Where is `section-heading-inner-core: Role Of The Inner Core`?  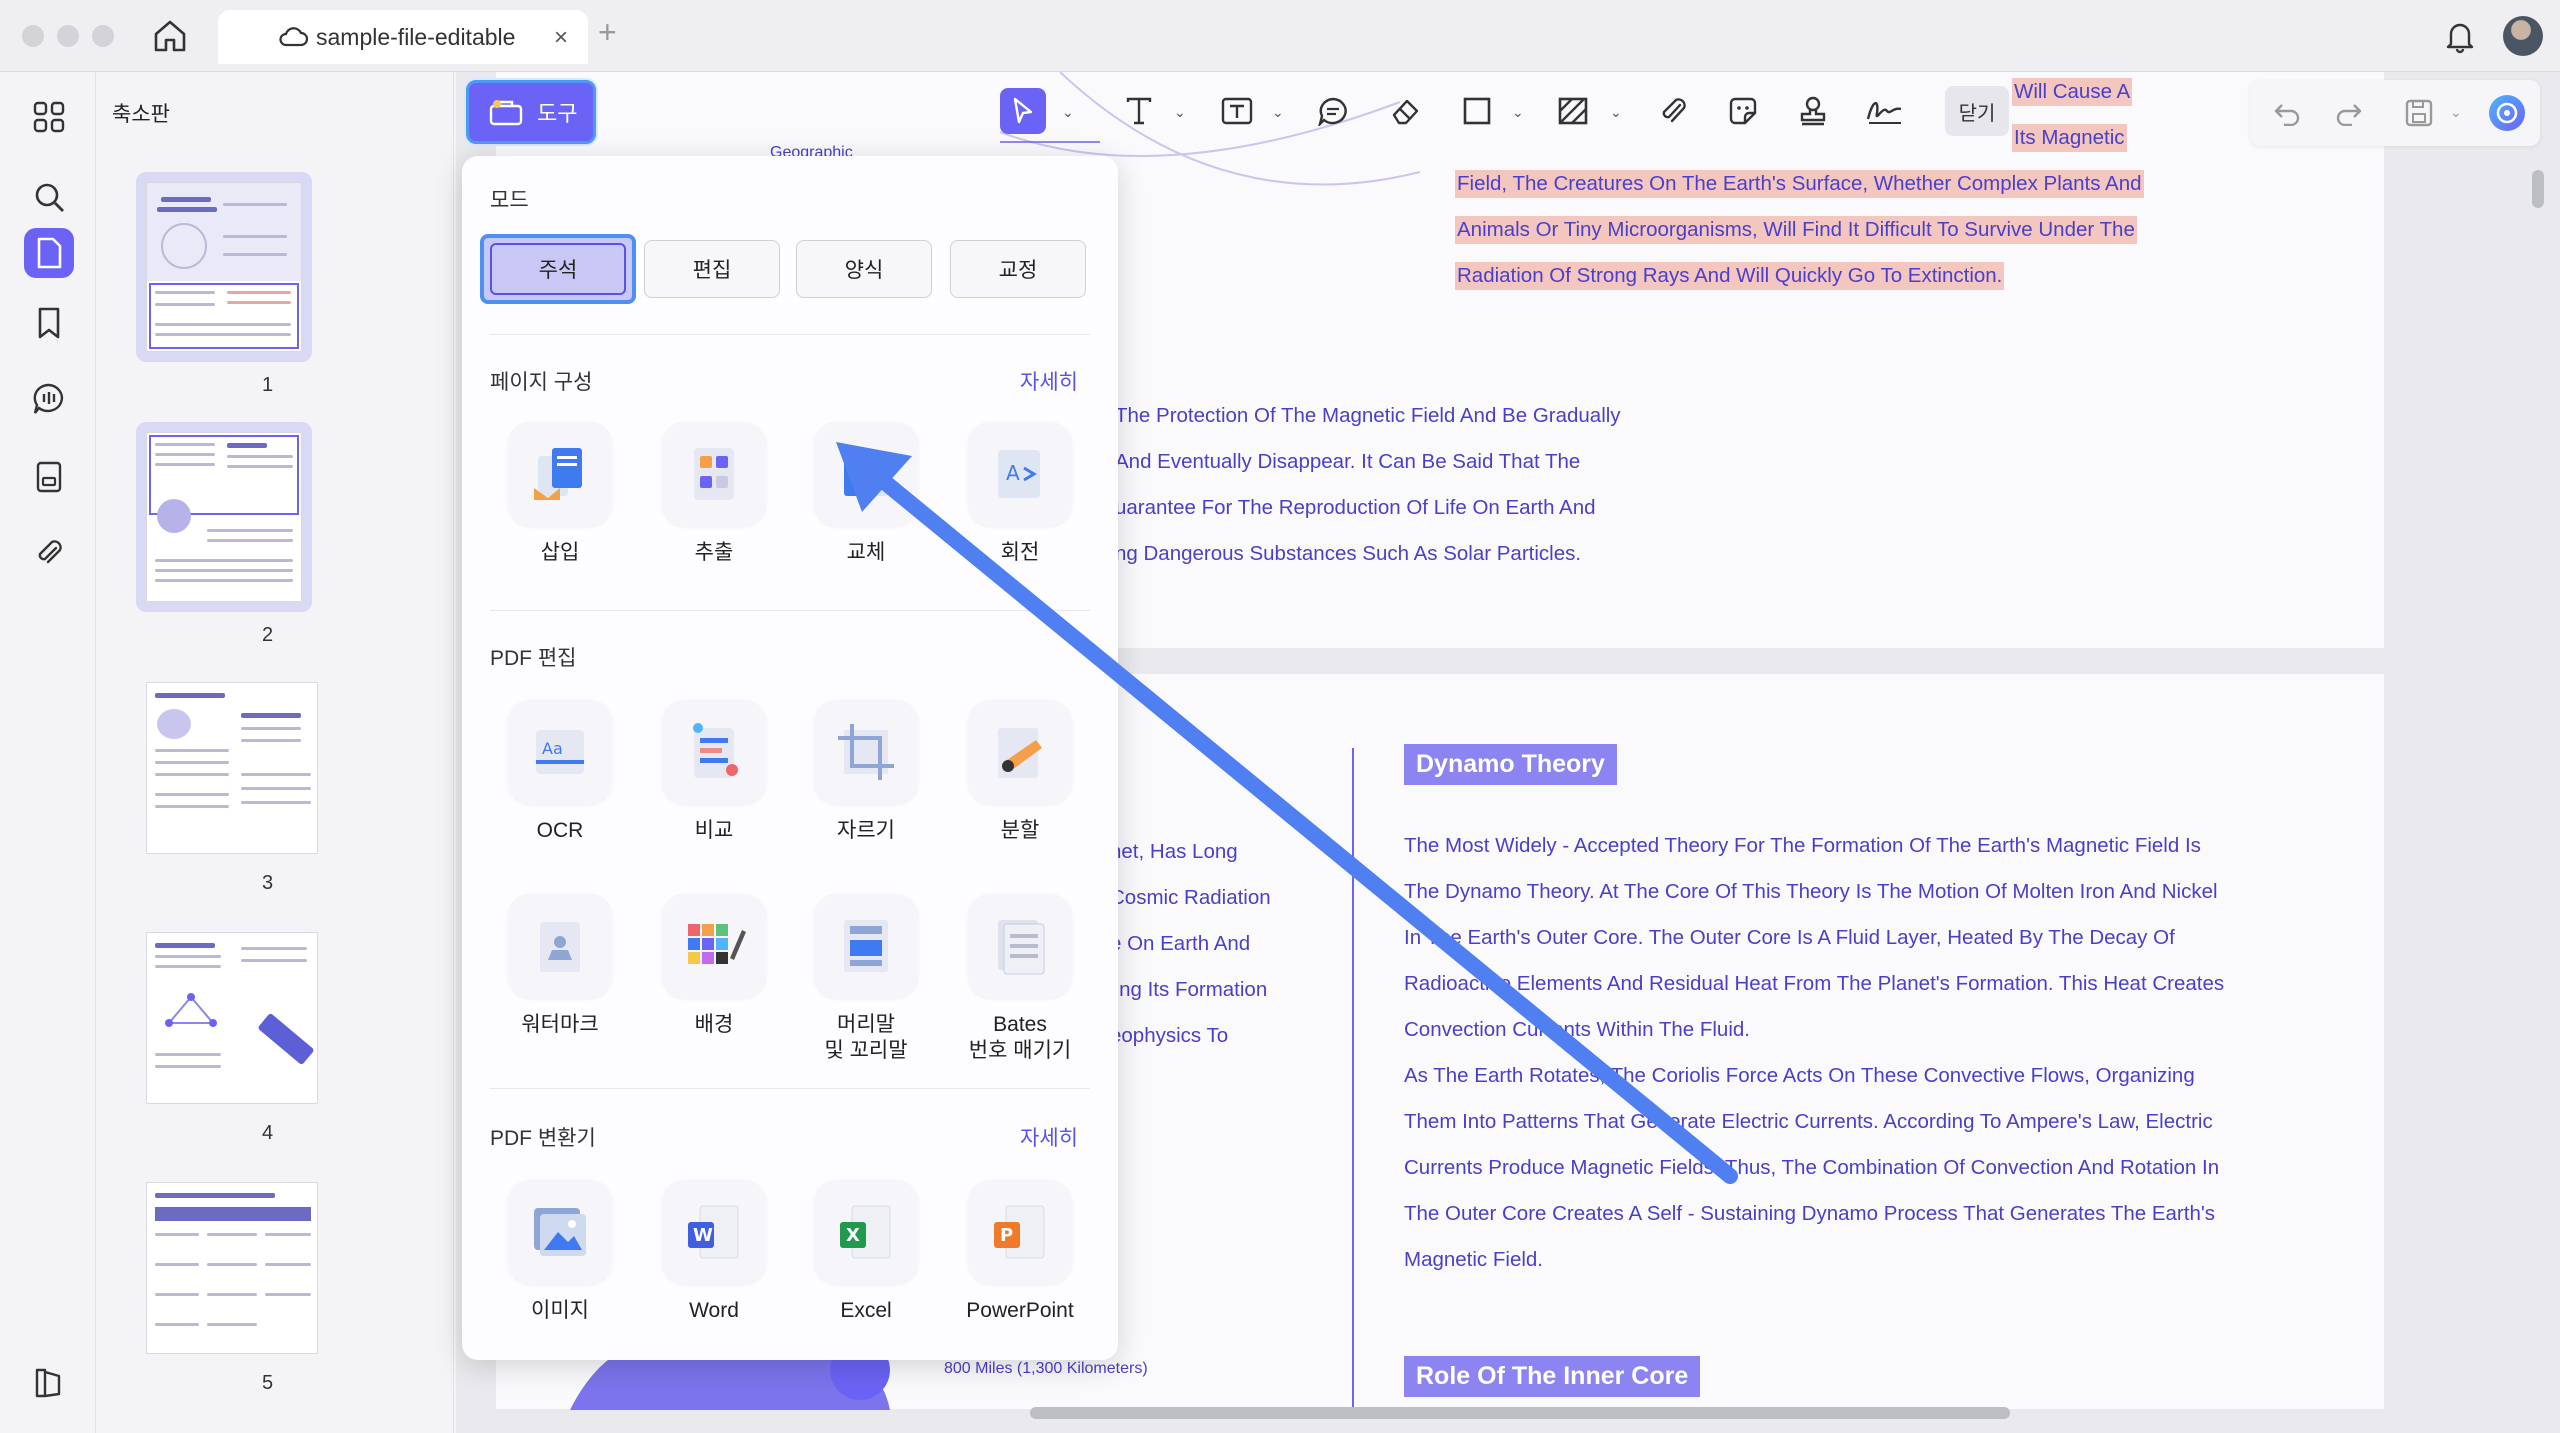 section-heading-inner-core: Role Of The Inner Core is located at coordinates (1552, 1376).